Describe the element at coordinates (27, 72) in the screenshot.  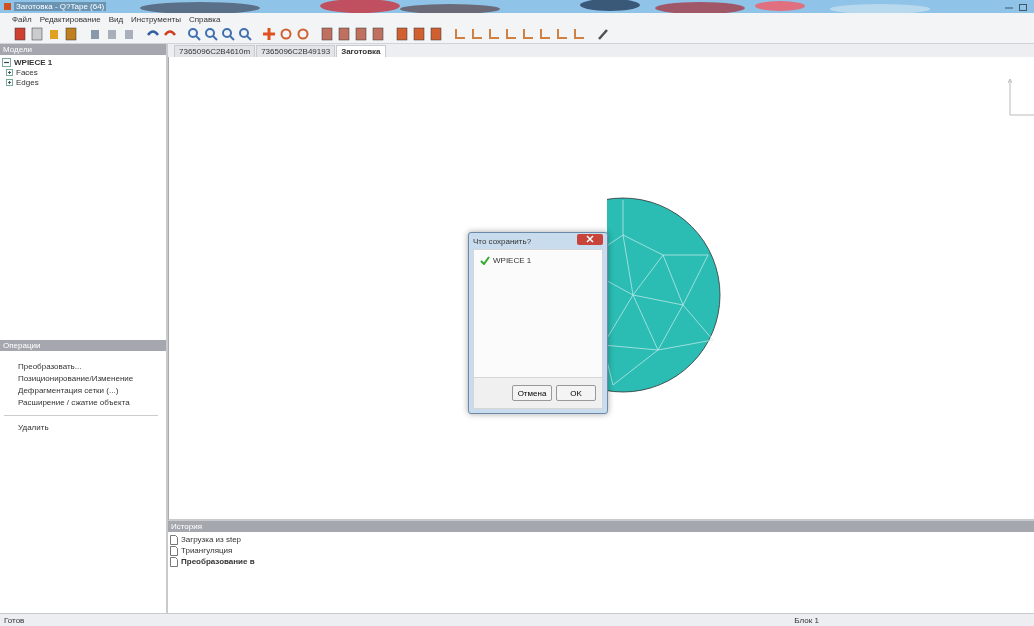
I see `tree-item: Faces` at that location.